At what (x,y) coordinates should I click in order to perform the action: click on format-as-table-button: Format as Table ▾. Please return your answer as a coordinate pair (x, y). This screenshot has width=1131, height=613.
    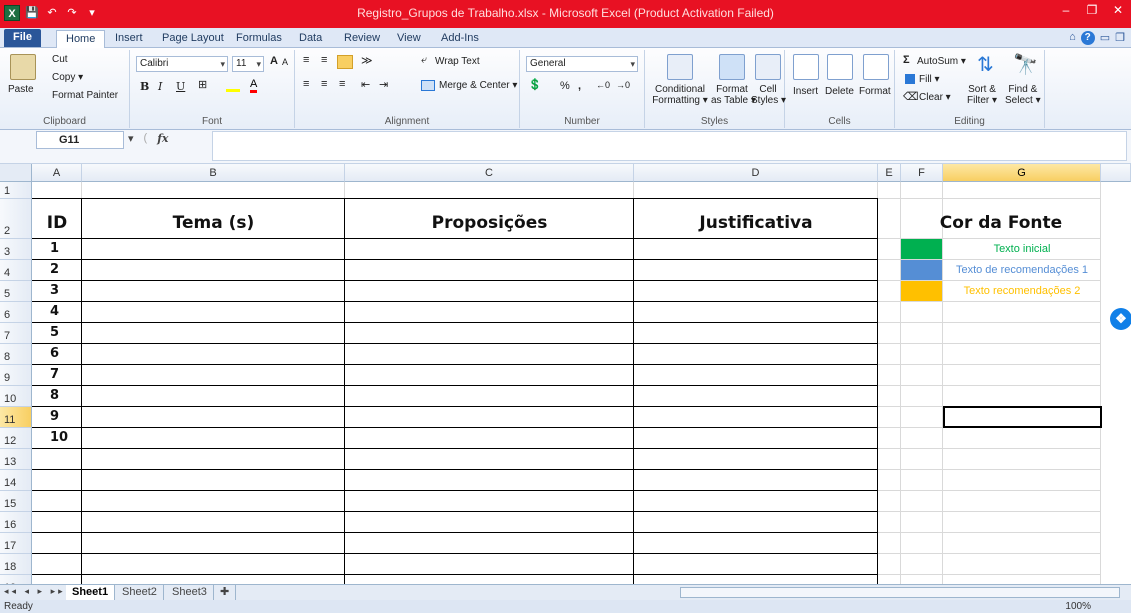
    Looking at the image, I should click on (733, 95).